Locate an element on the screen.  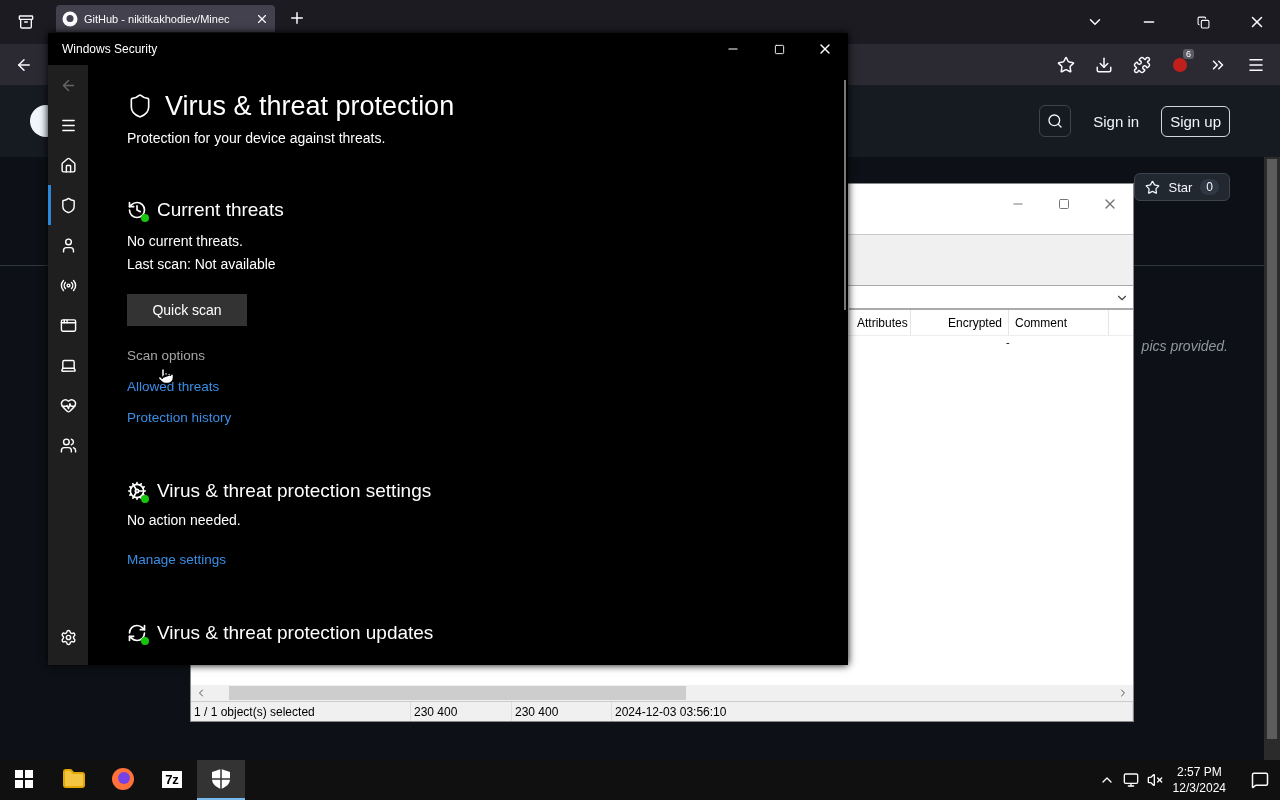
taskbar-app is located at coordinates (221, 780).